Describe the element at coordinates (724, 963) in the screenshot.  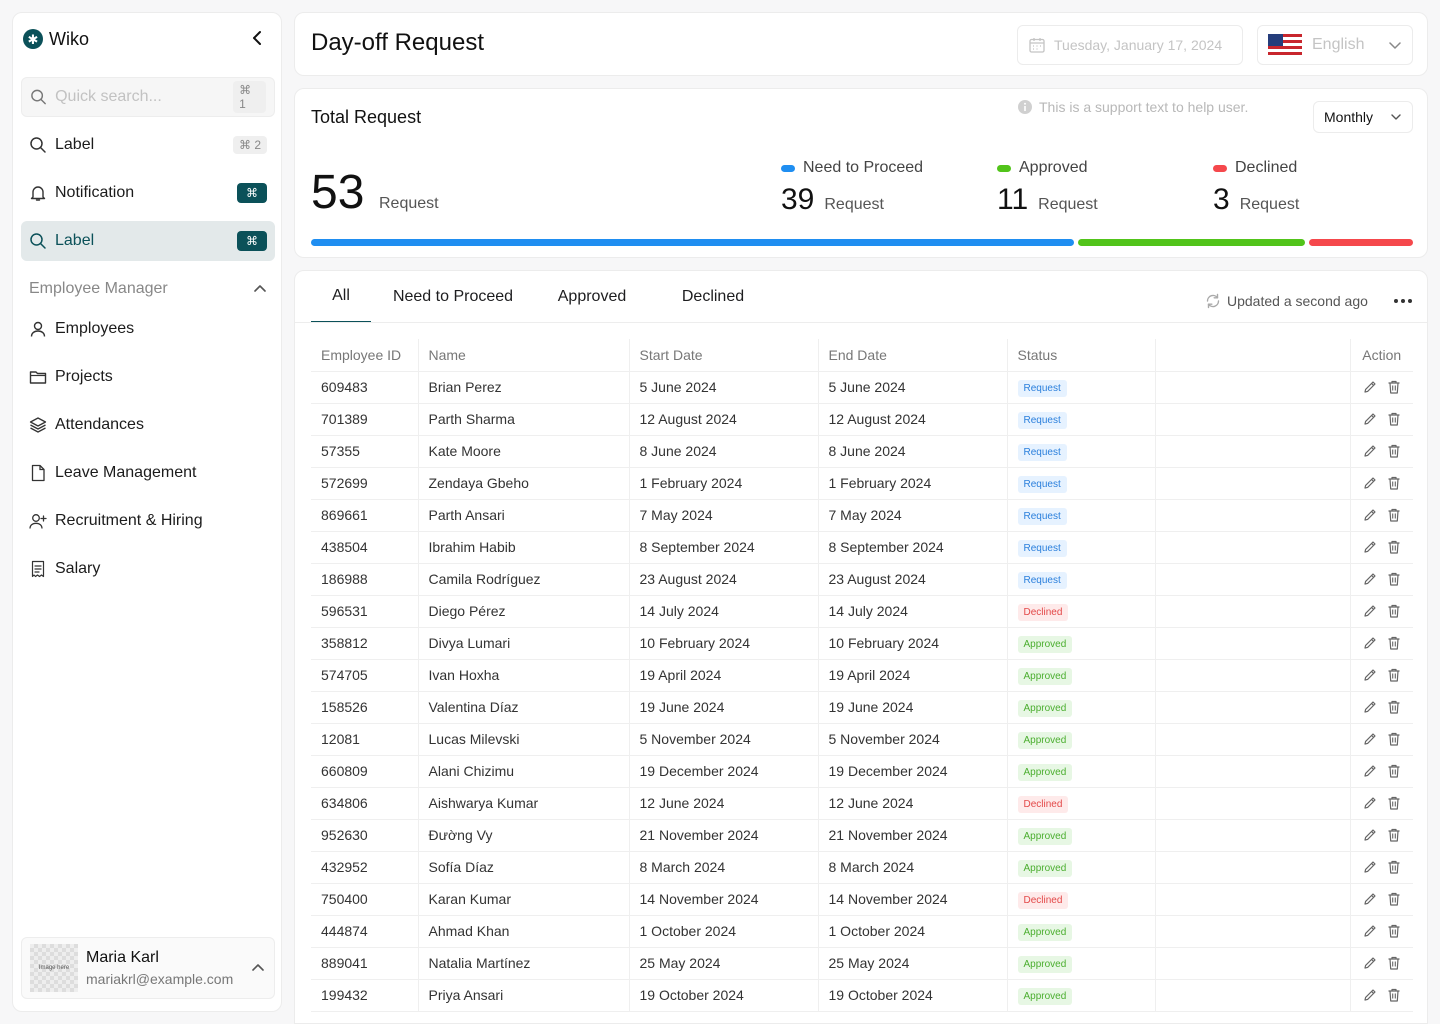
I see `start-date: 25 May 2024` at that location.